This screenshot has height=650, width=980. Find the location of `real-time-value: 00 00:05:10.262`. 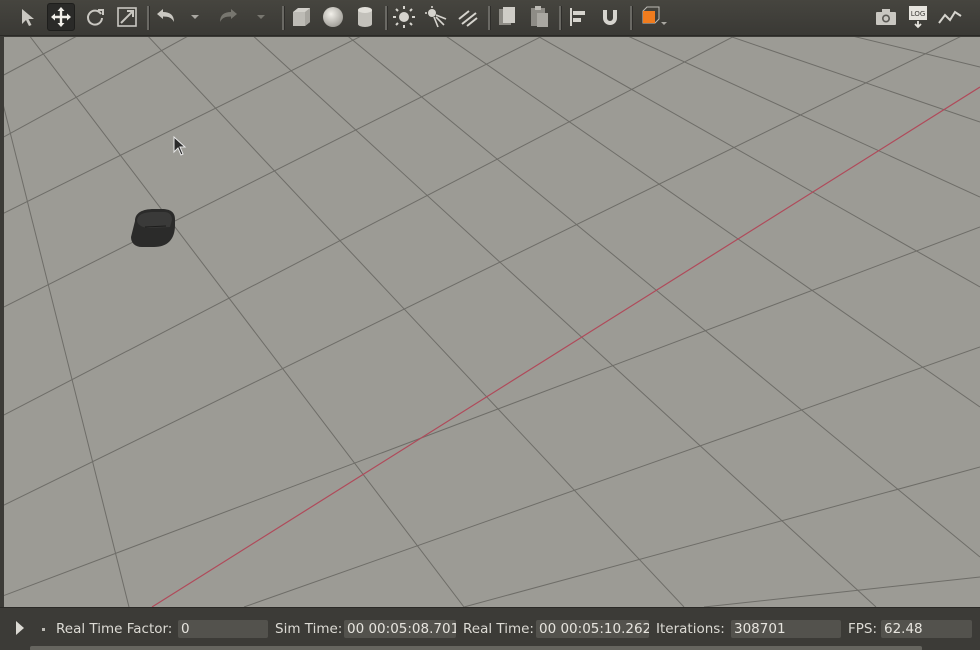

real-time-value: 00 00:05:10.262 is located at coordinates (592, 629).